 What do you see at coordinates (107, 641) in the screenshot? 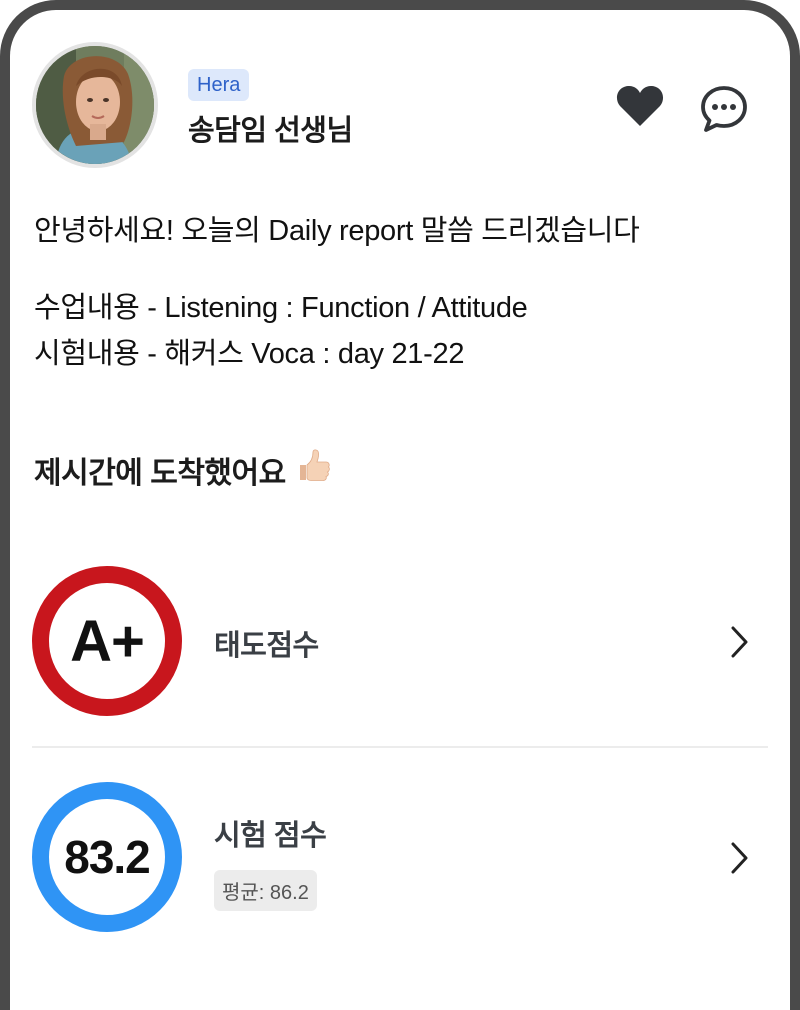
I see `attitude-grade-badge: A+` at bounding box center [107, 641].